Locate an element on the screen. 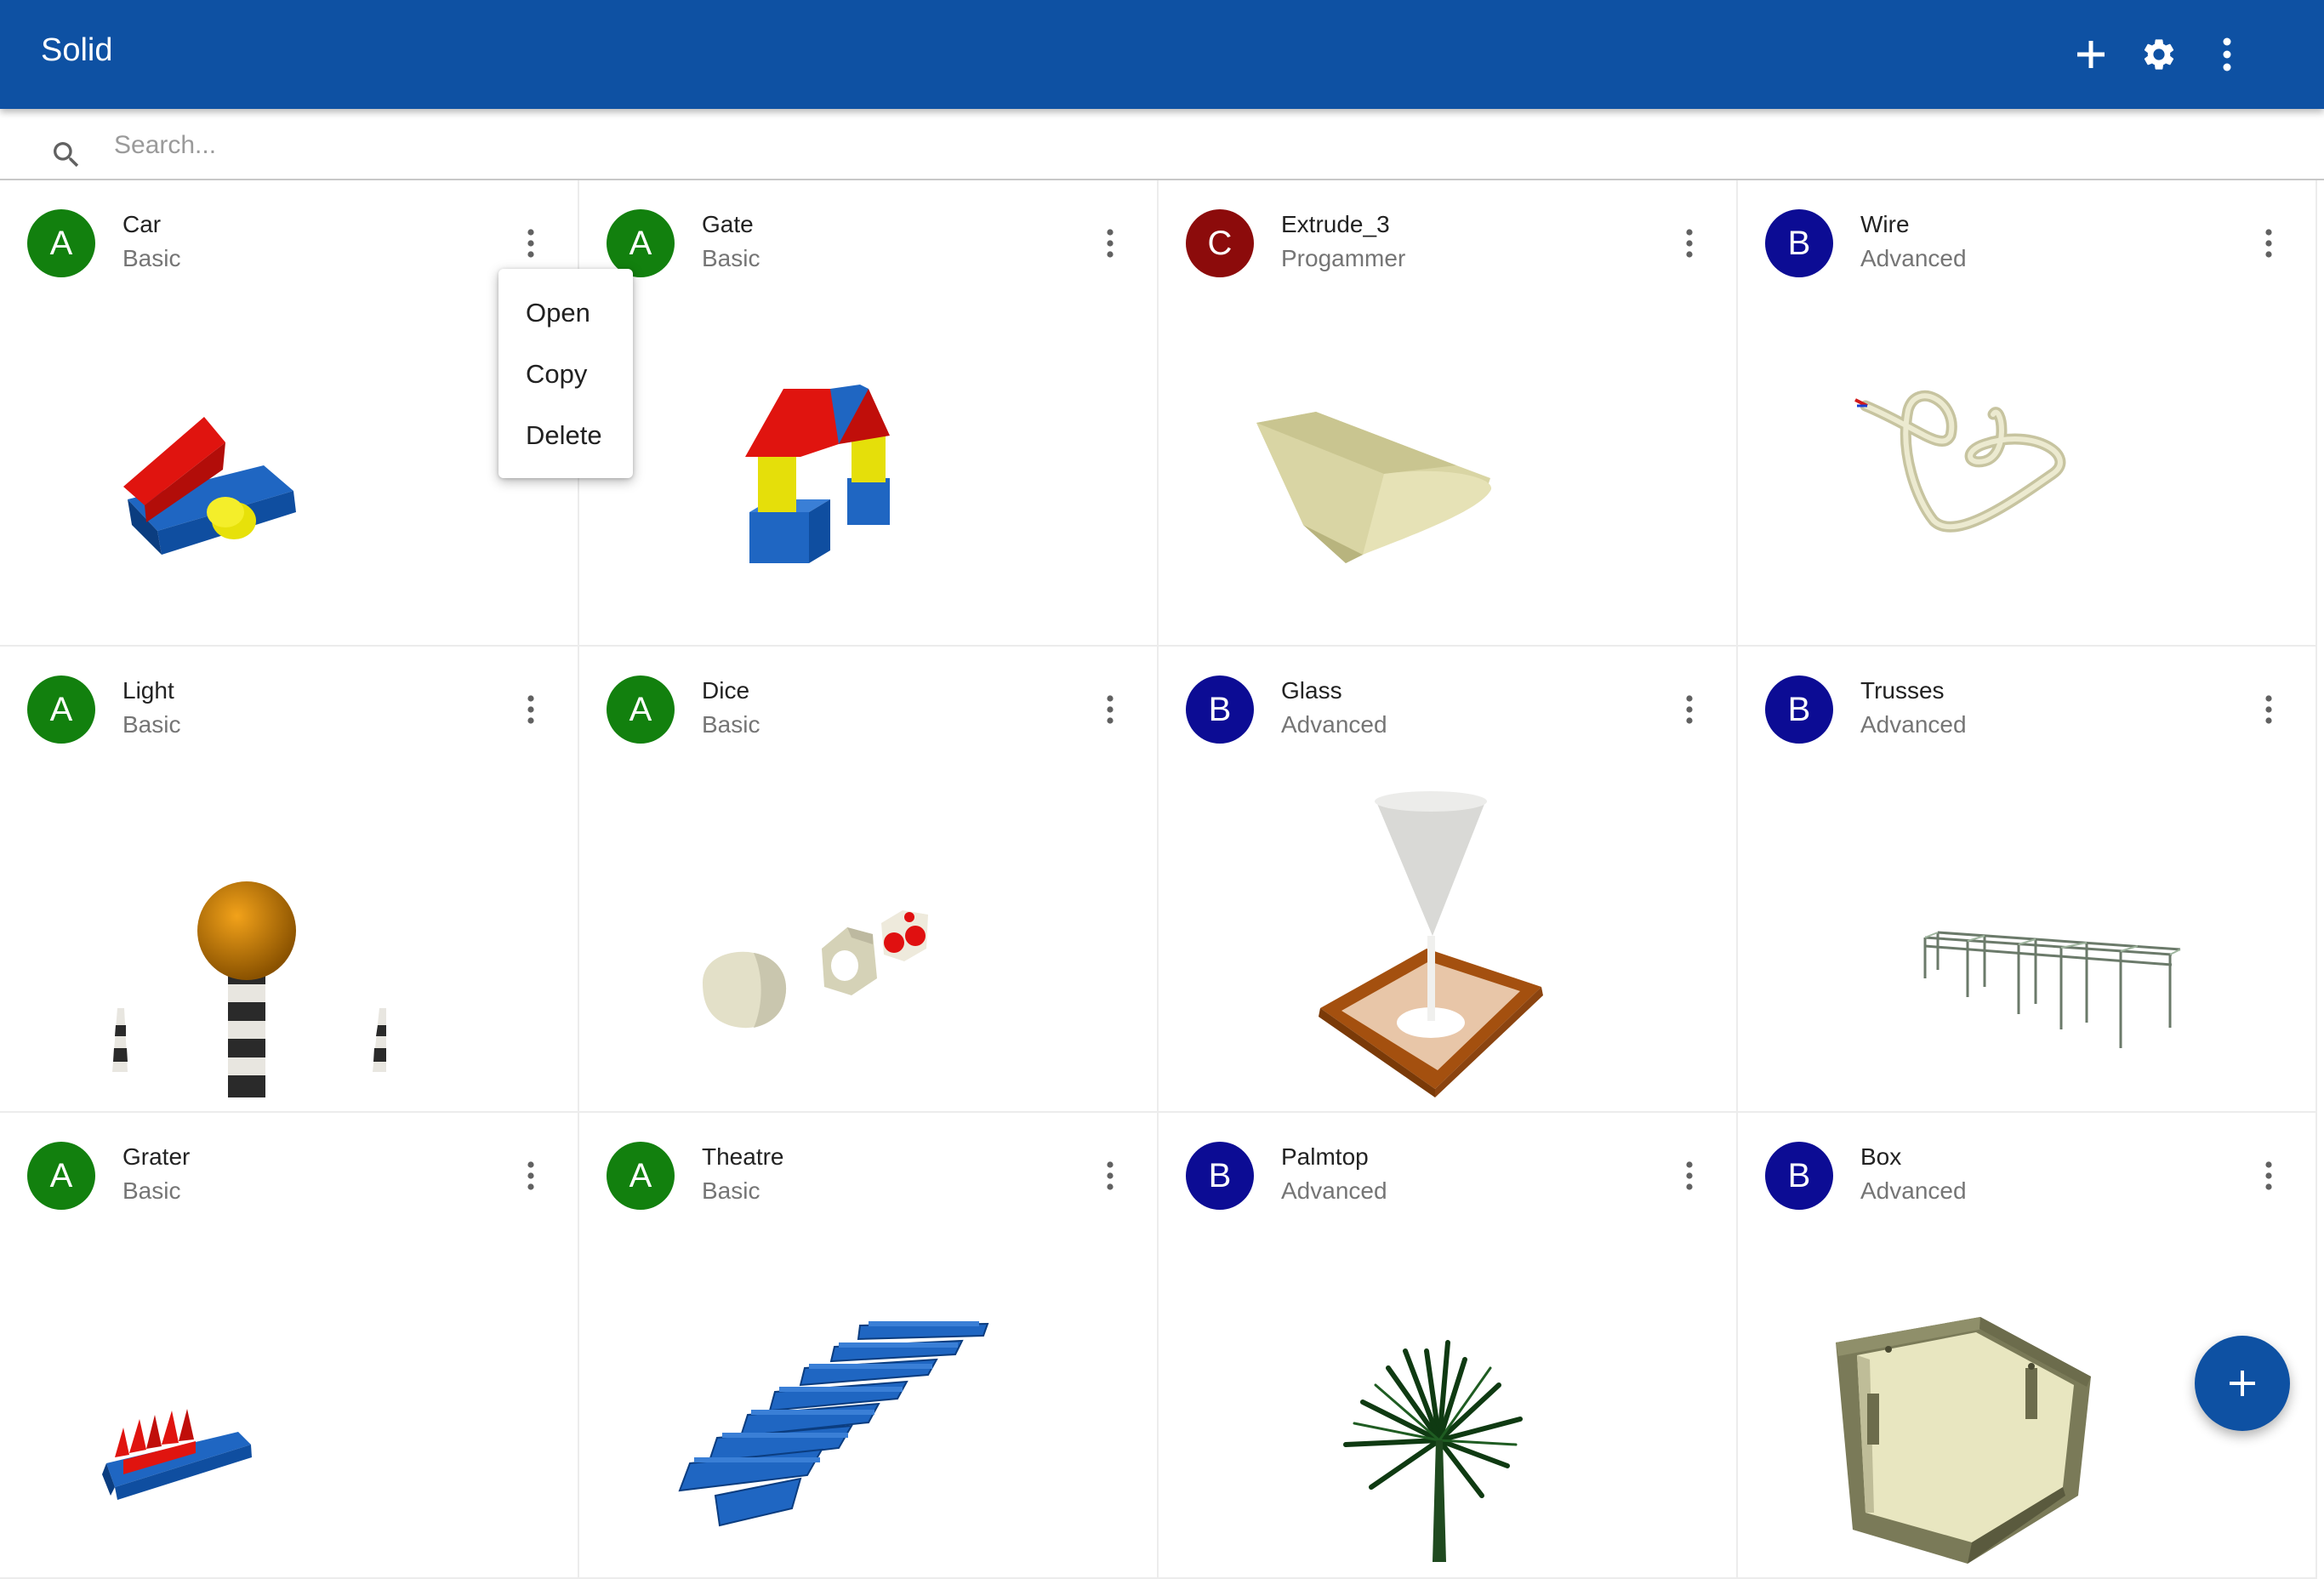  card-car: A Car Basic is located at coordinates (289, 414).